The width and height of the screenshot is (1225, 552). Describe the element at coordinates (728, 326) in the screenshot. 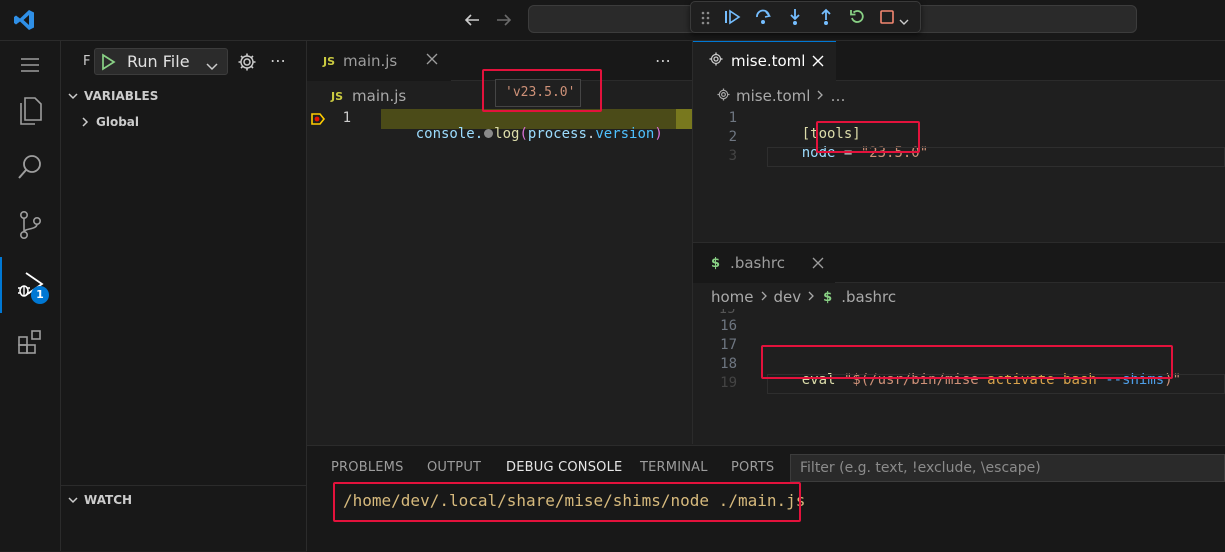

I see `line-number: 16` at that location.